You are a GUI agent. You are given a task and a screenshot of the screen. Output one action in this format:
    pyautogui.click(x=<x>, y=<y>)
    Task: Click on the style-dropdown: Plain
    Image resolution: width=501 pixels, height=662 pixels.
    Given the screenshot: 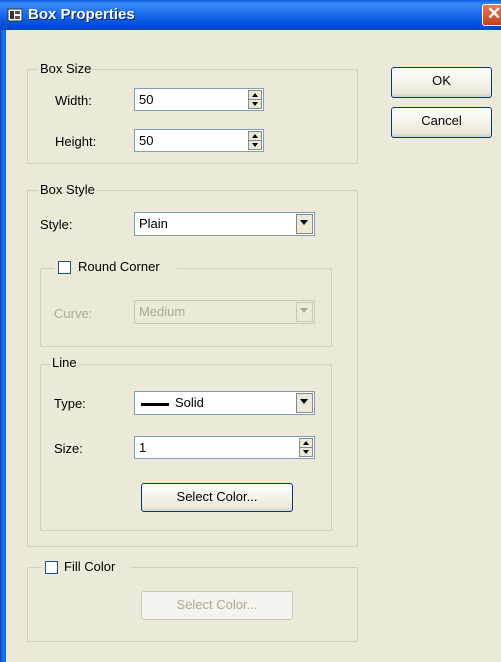 What is the action you would take?
    pyautogui.click(x=224, y=224)
    